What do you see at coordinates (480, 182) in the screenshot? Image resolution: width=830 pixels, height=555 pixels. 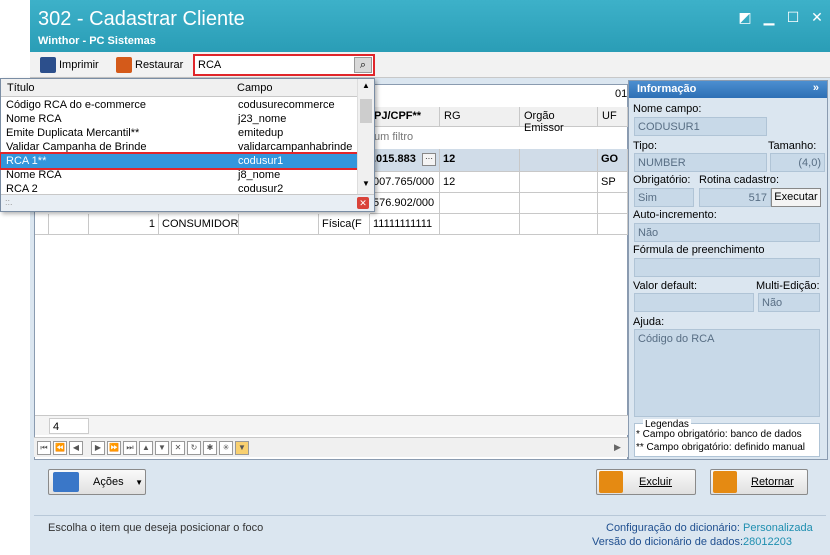 I see `cell-rg: 12` at bounding box center [480, 182].